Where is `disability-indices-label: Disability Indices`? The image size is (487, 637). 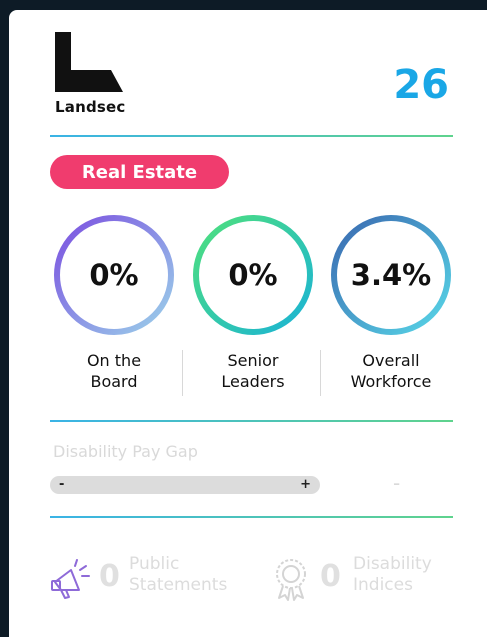 disability-indices-label: Disability Indices is located at coordinates (392, 575).